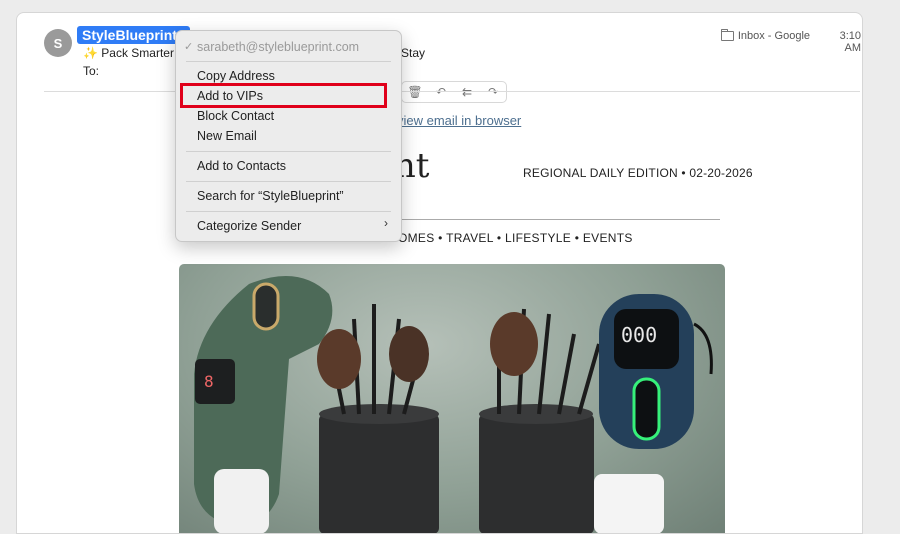 Image resolution: width=900 pixels, height=534 pixels. What do you see at coordinates (413, 53) in the screenshot?
I see `subject-tail: Stay` at bounding box center [413, 53].